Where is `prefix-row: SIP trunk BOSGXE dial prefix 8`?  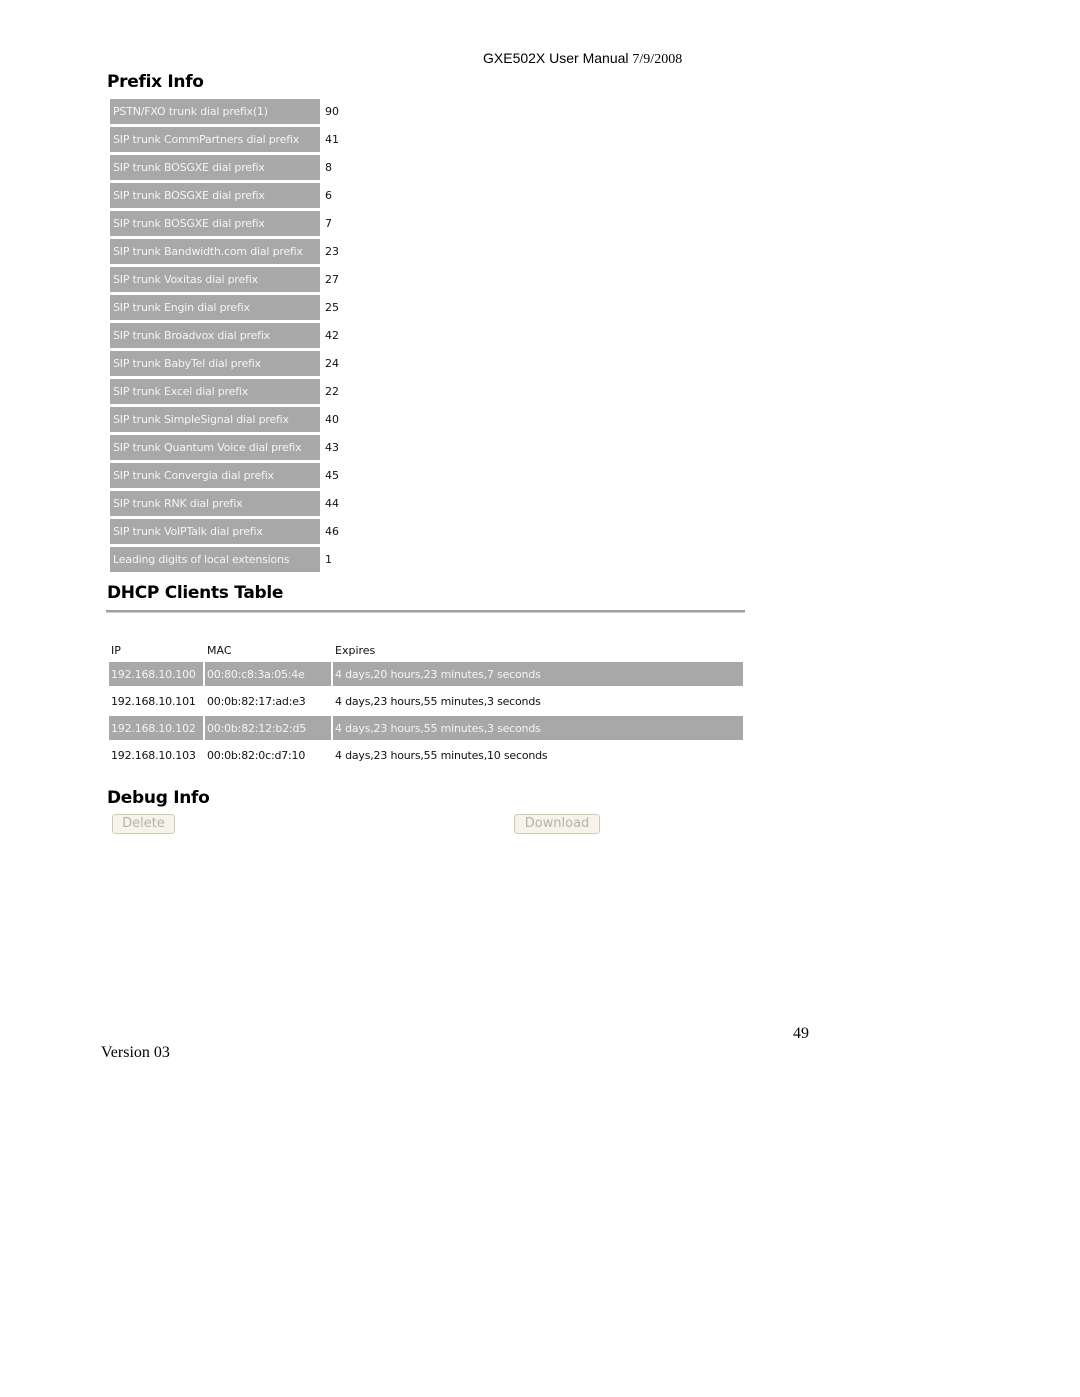
prefix-row: SIP trunk BOSGXE dial prefix 8 is located at coordinates (225, 167).